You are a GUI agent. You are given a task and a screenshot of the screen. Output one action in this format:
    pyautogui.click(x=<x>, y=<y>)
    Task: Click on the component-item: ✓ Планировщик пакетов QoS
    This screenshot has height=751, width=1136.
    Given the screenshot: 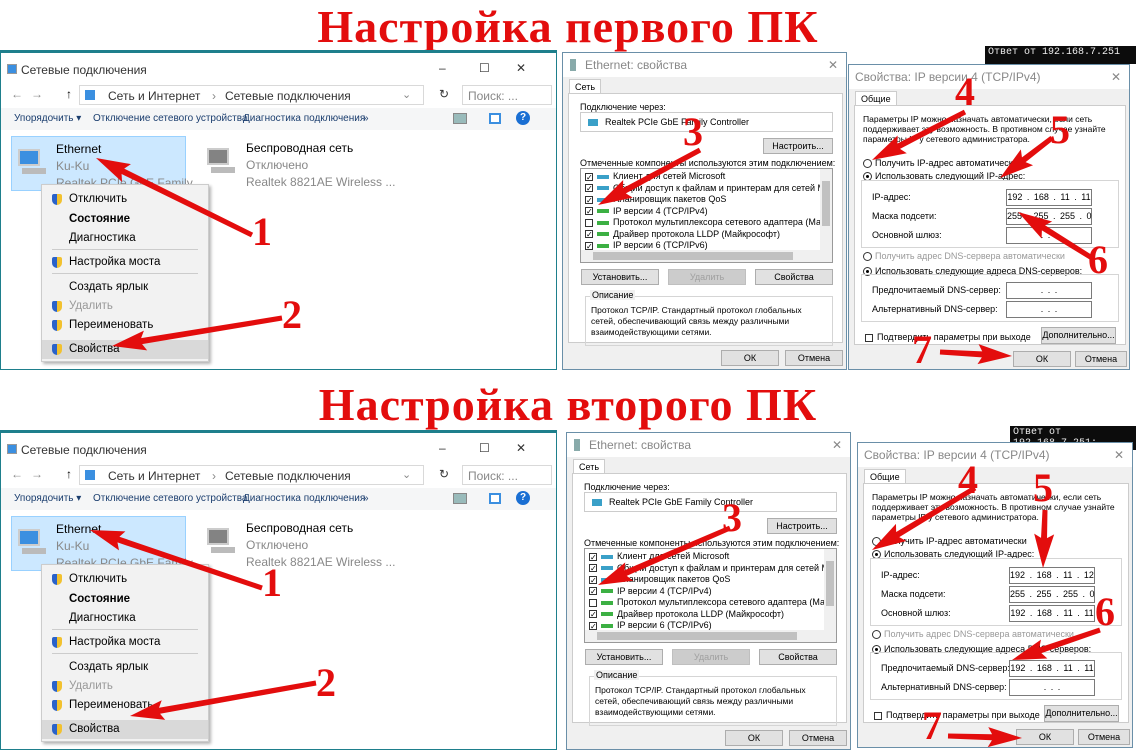 What is the action you would take?
    pyautogui.click(x=659, y=579)
    